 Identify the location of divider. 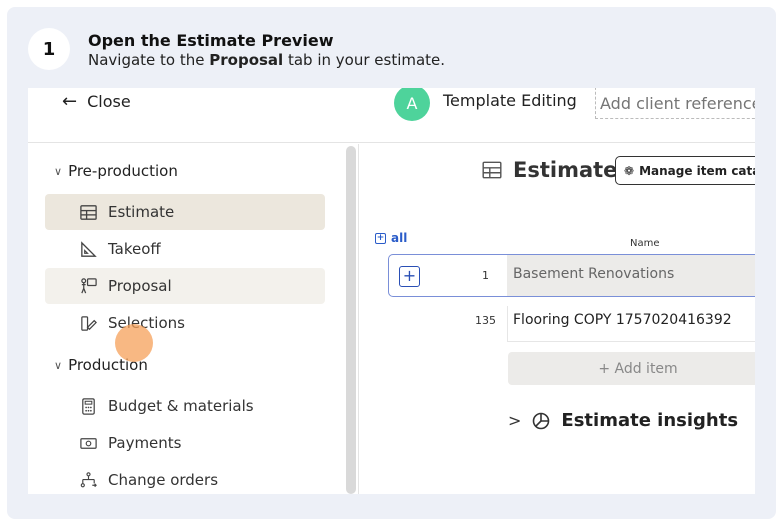
(358, 319).